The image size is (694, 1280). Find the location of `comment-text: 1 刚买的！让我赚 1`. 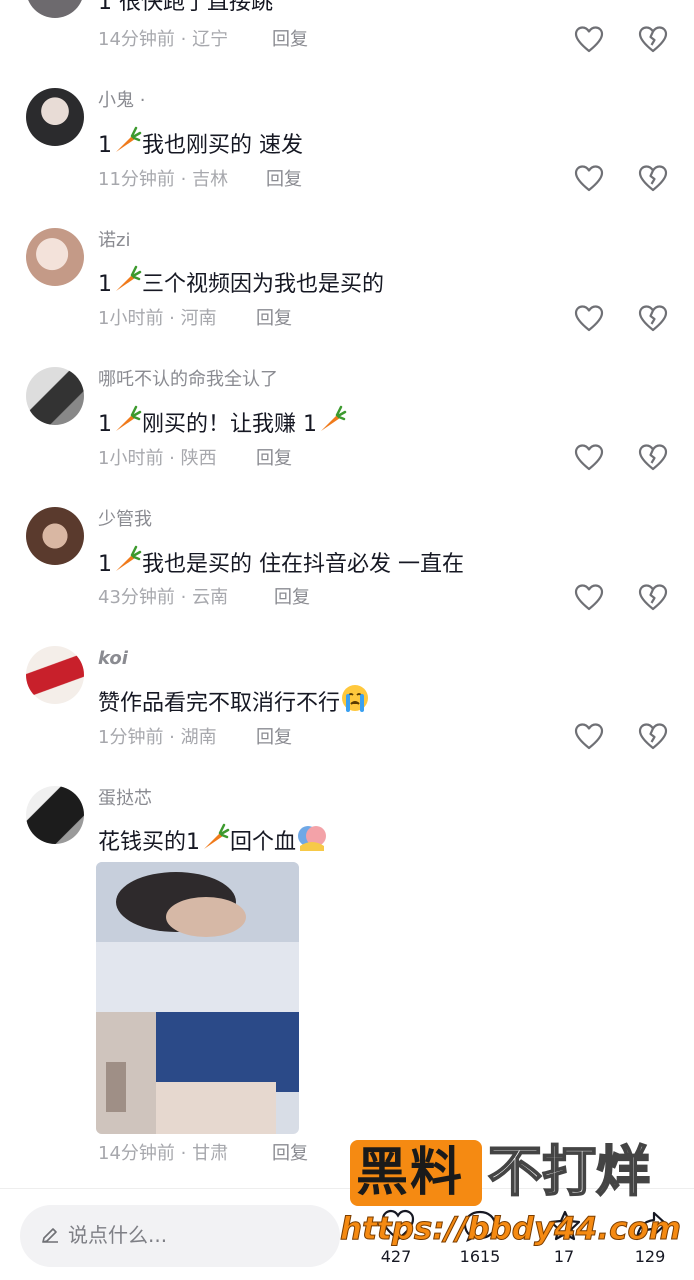

comment-text: 1 刚买的！让我赚 1 is located at coordinates (222, 422).